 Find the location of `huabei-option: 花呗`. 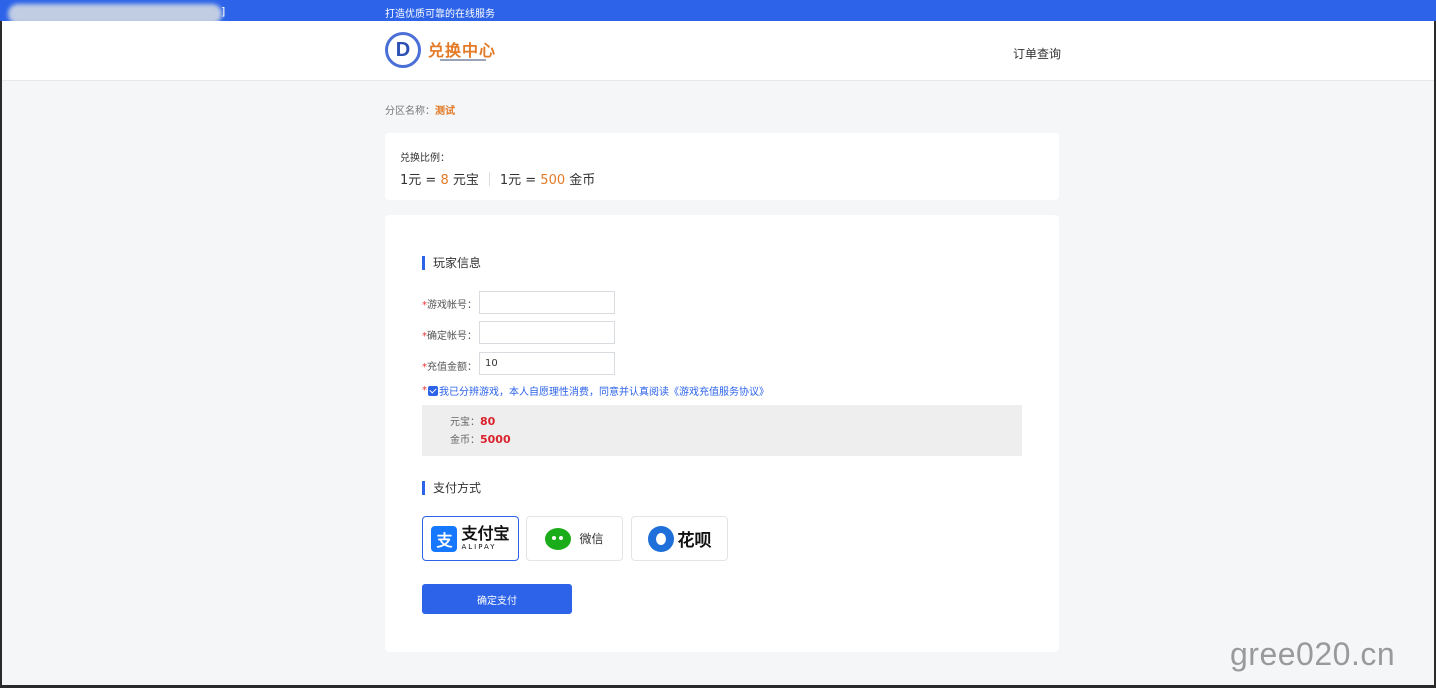

huabei-option: 花呗 is located at coordinates (679, 538).